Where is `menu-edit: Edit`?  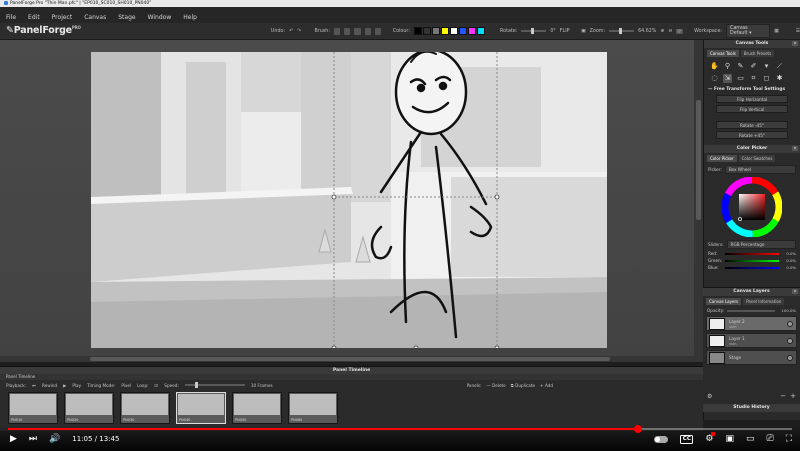 menu-edit: Edit is located at coordinates (34, 17).